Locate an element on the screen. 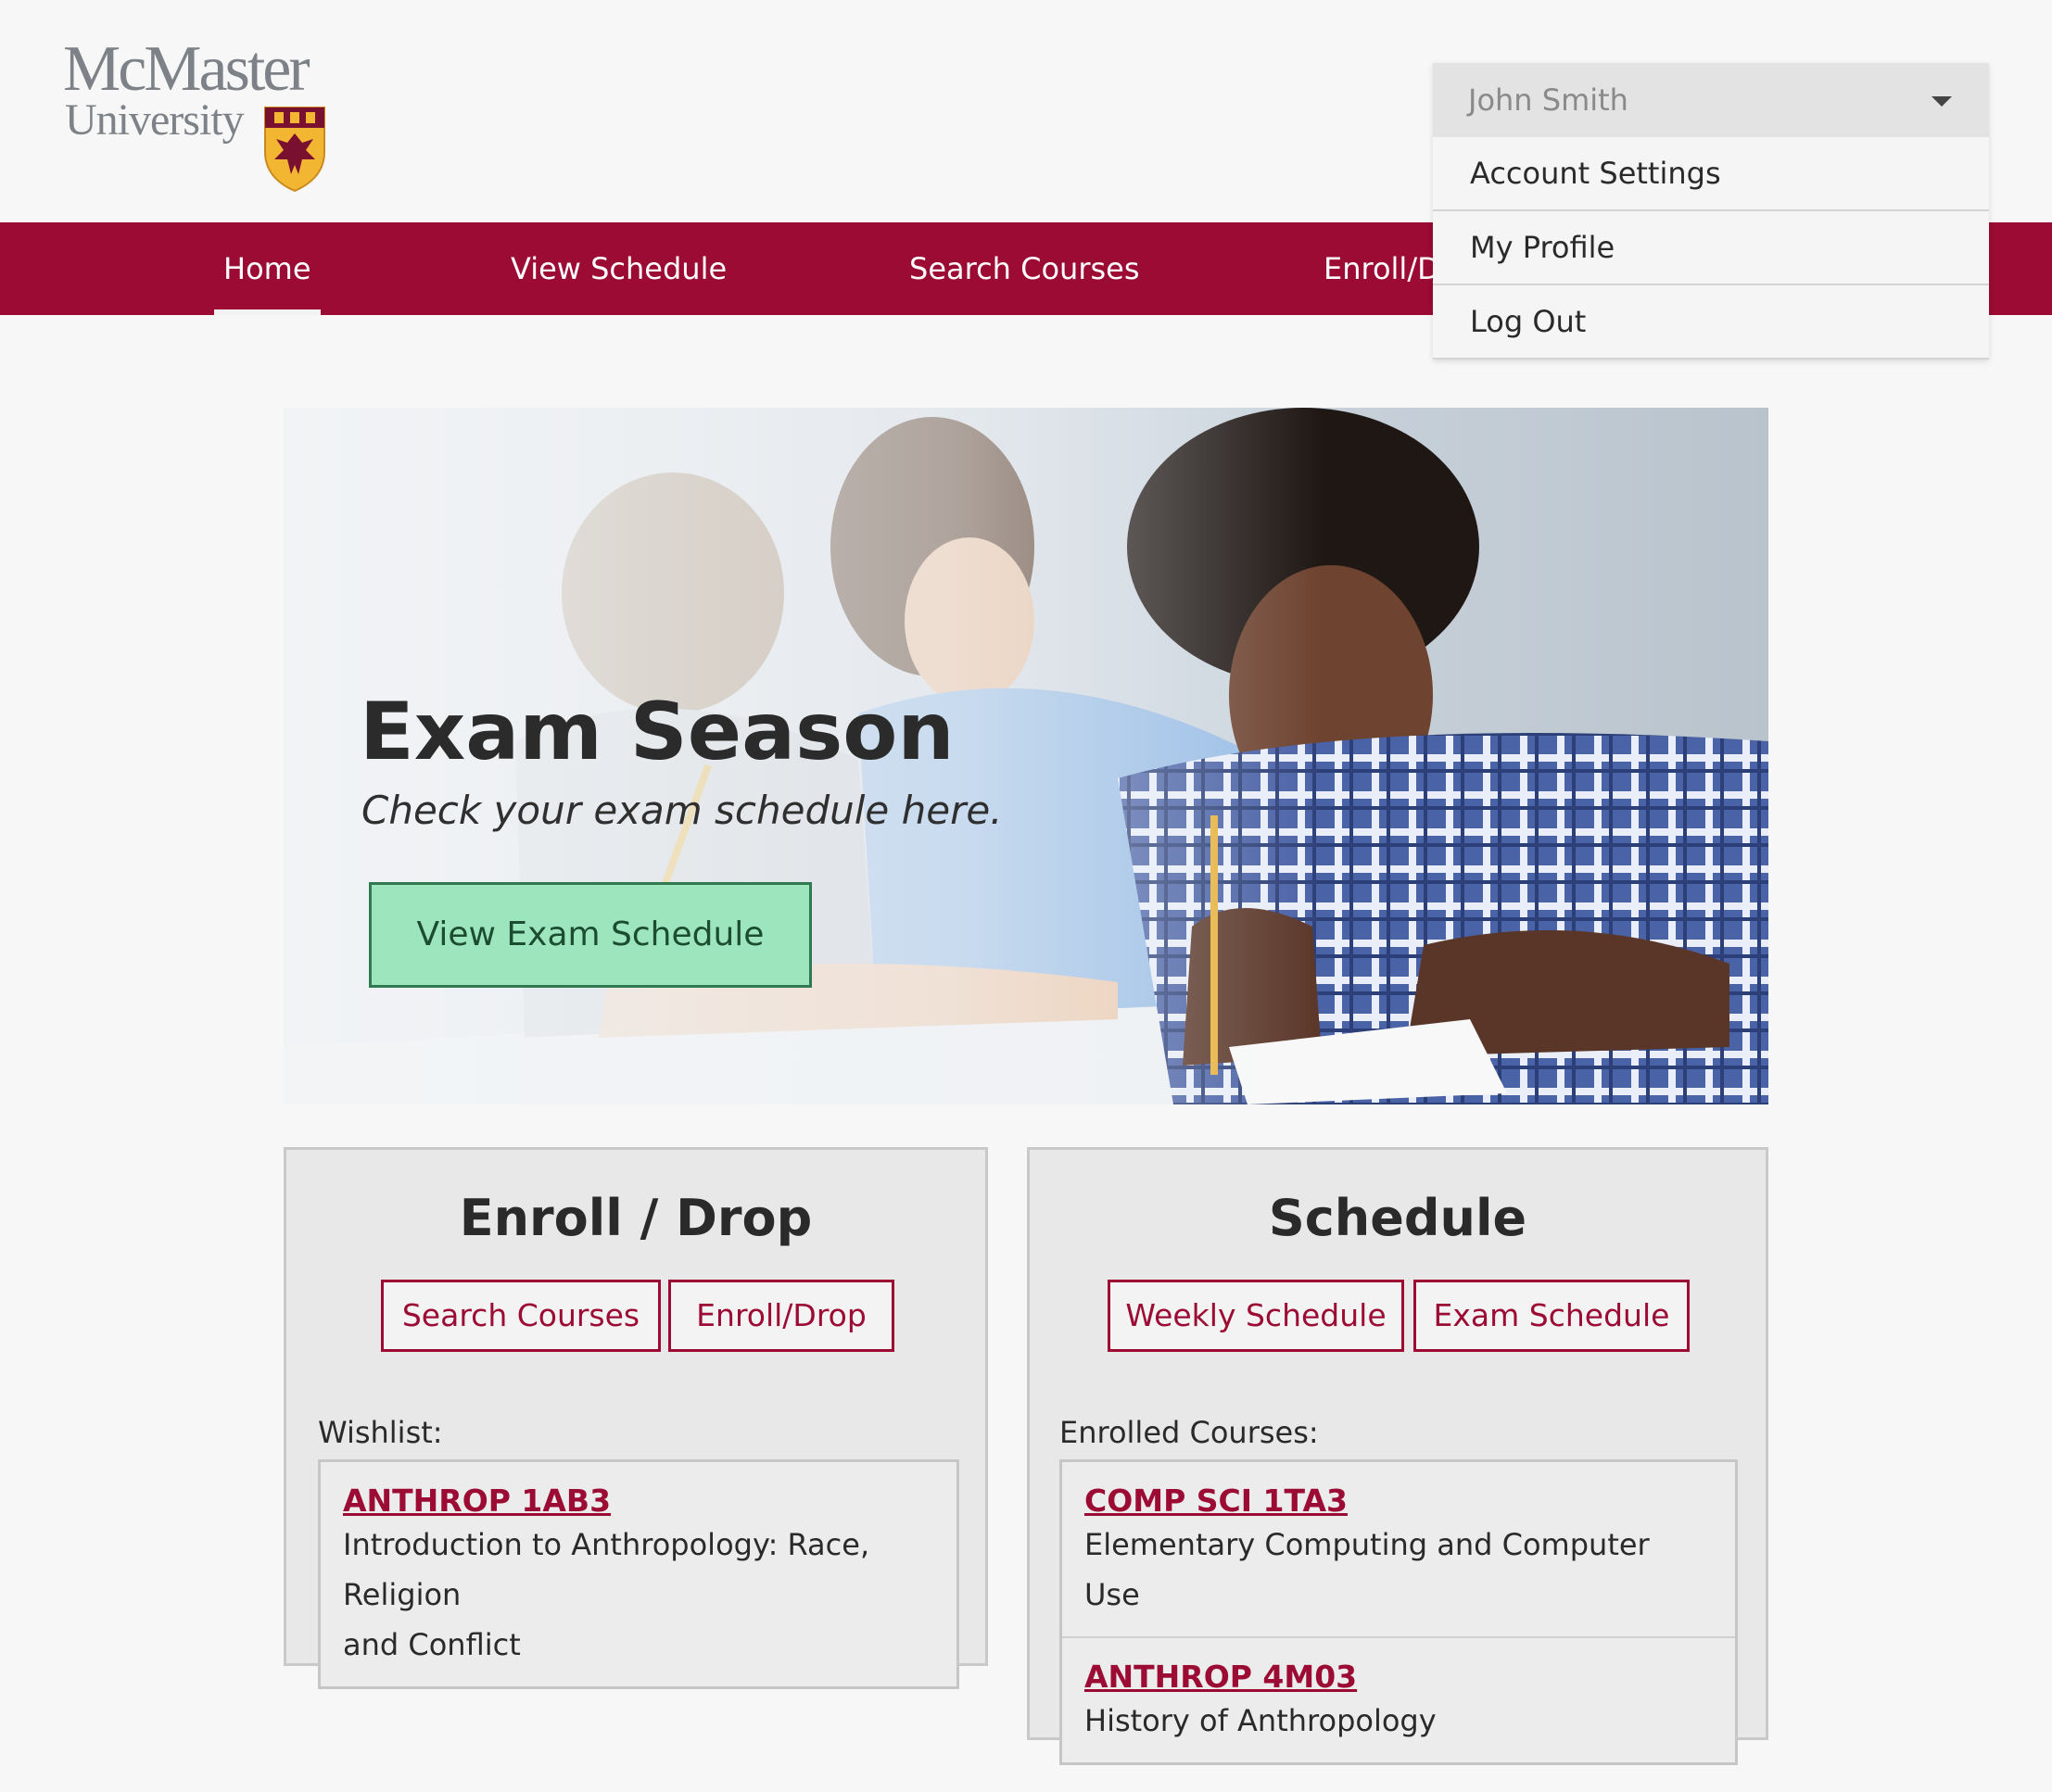 This screenshot has width=2052, height=1792. nav-search-courses: Search Courses is located at coordinates (1025, 268).